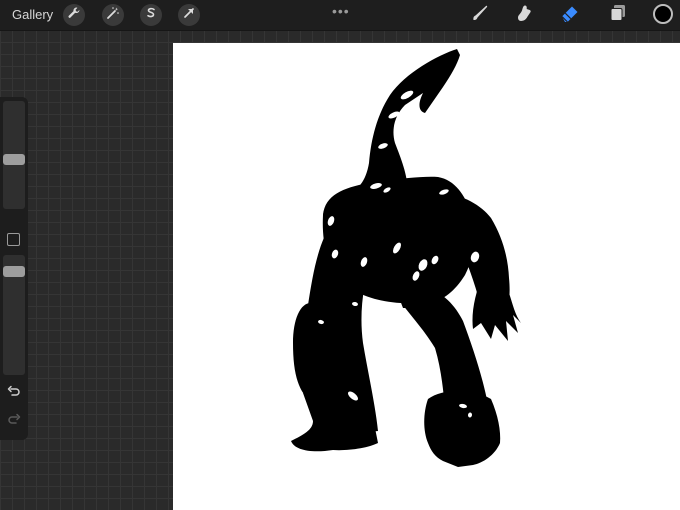  Describe the element at coordinates (14, 271) in the screenshot. I see `opacity-handle` at that location.